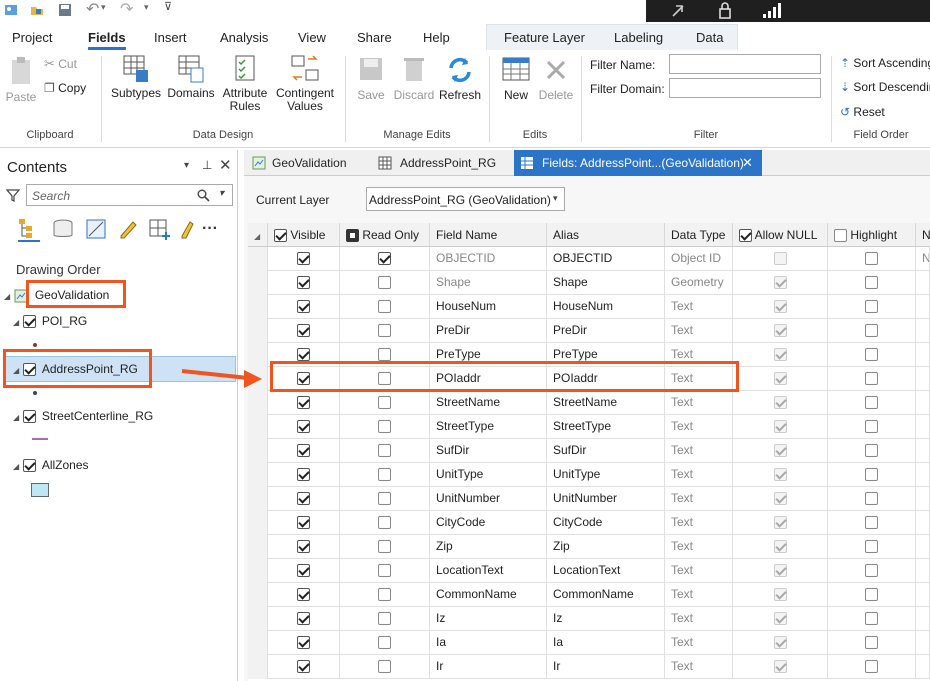  I want to click on discard-button: Discard, so click(414, 78).